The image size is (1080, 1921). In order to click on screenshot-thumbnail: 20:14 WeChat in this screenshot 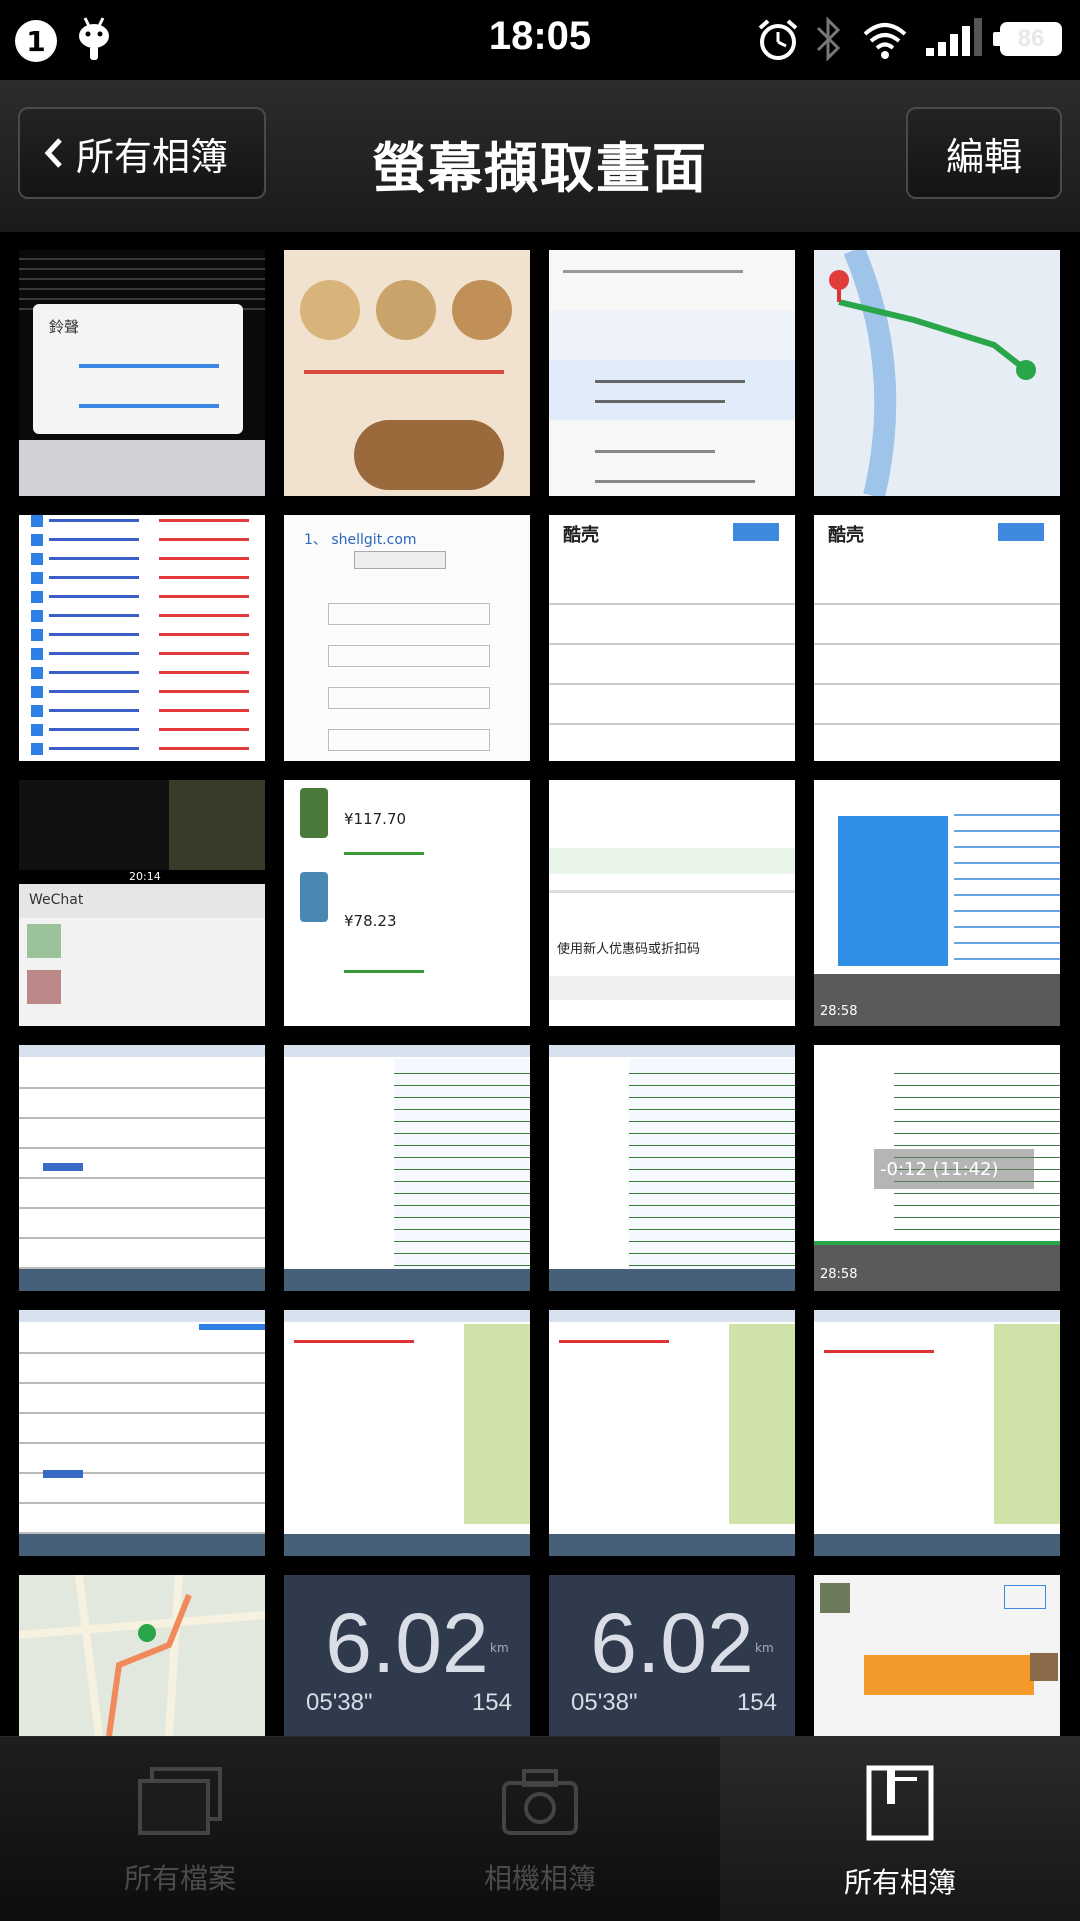, I will do `click(142, 903)`.